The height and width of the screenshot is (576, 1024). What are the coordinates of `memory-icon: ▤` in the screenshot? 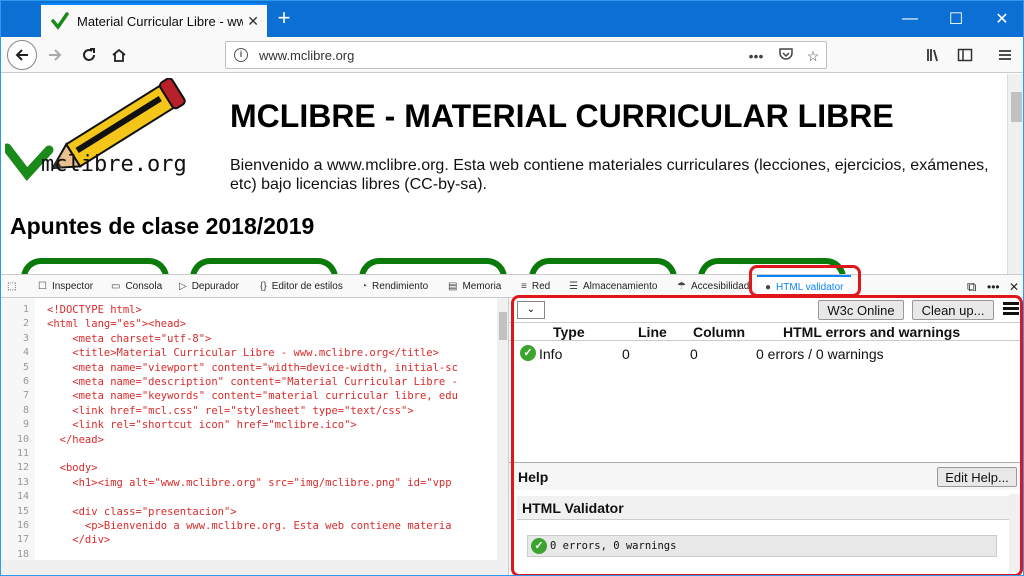 It's located at (453, 286).